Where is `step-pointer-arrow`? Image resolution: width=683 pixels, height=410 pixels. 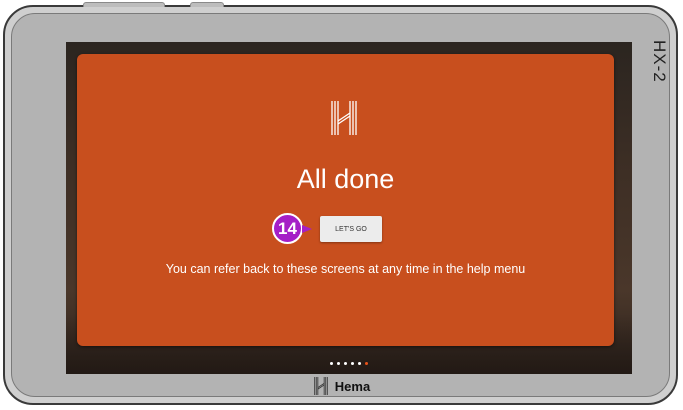
step-pointer-arrow is located at coordinates (307, 229).